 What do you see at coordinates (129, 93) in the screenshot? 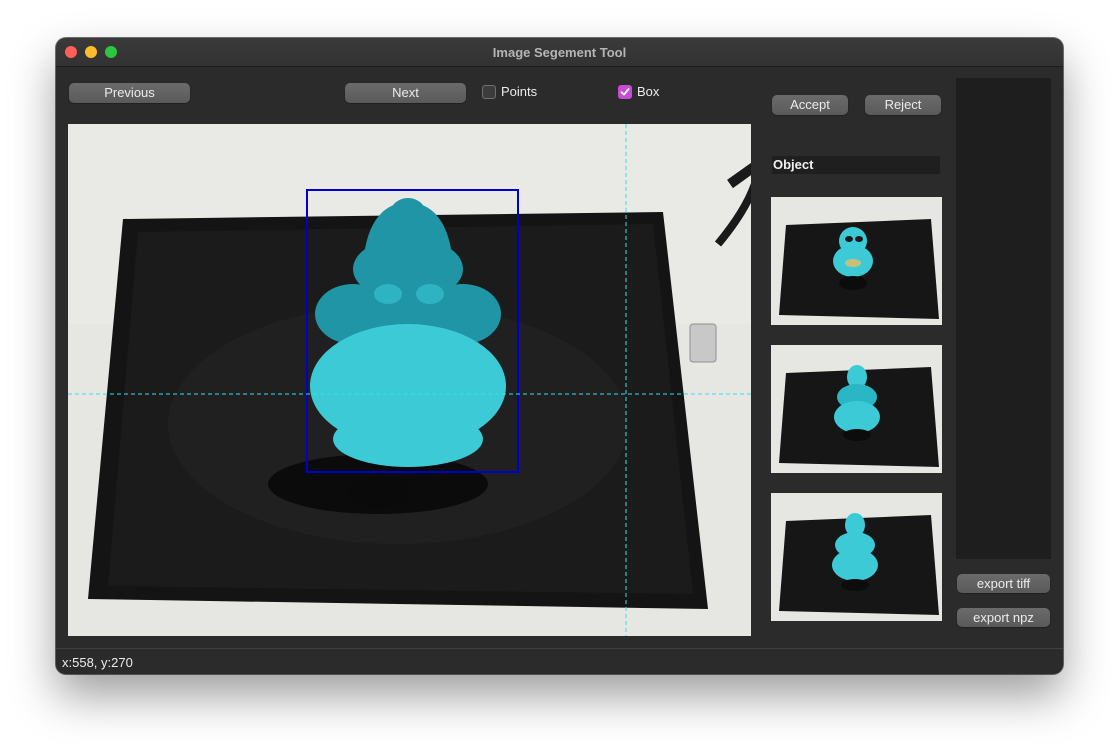
I see `previous-button: Previous` at bounding box center [129, 93].